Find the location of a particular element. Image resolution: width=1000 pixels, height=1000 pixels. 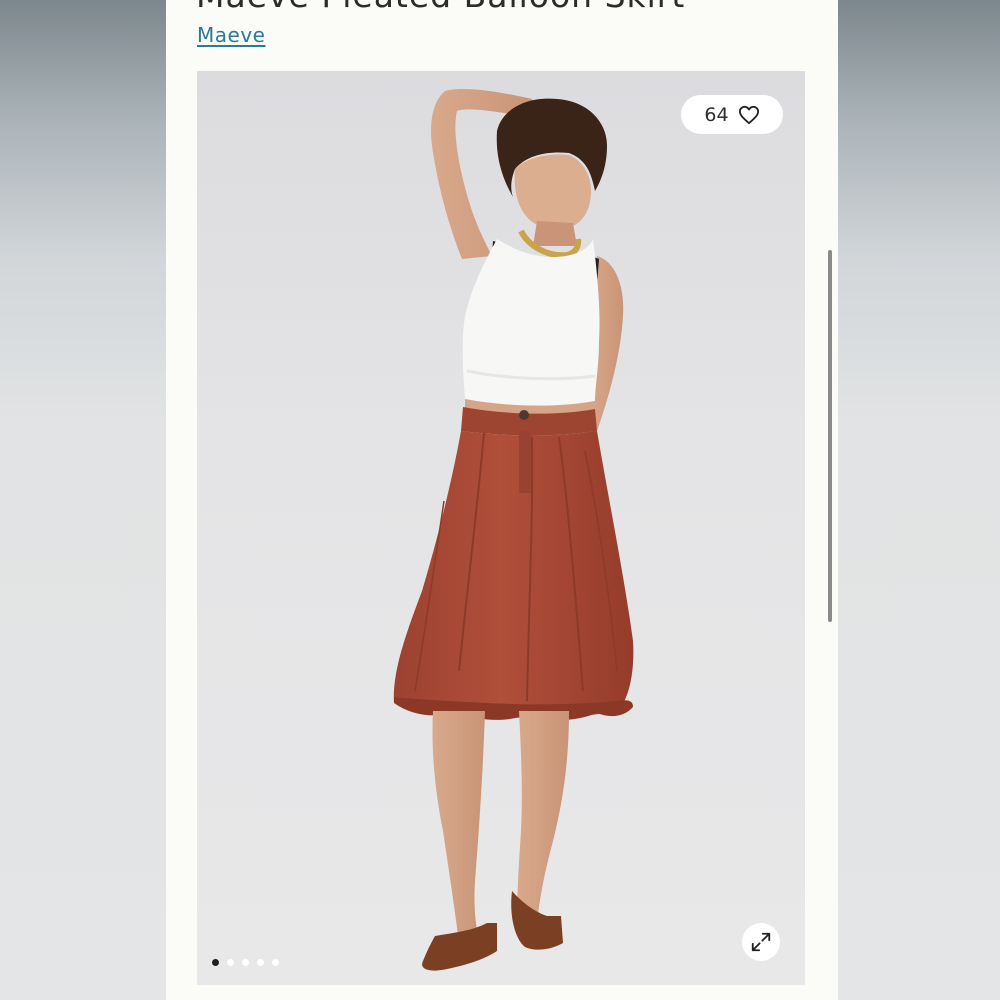

zoom-button is located at coordinates (761, 942).